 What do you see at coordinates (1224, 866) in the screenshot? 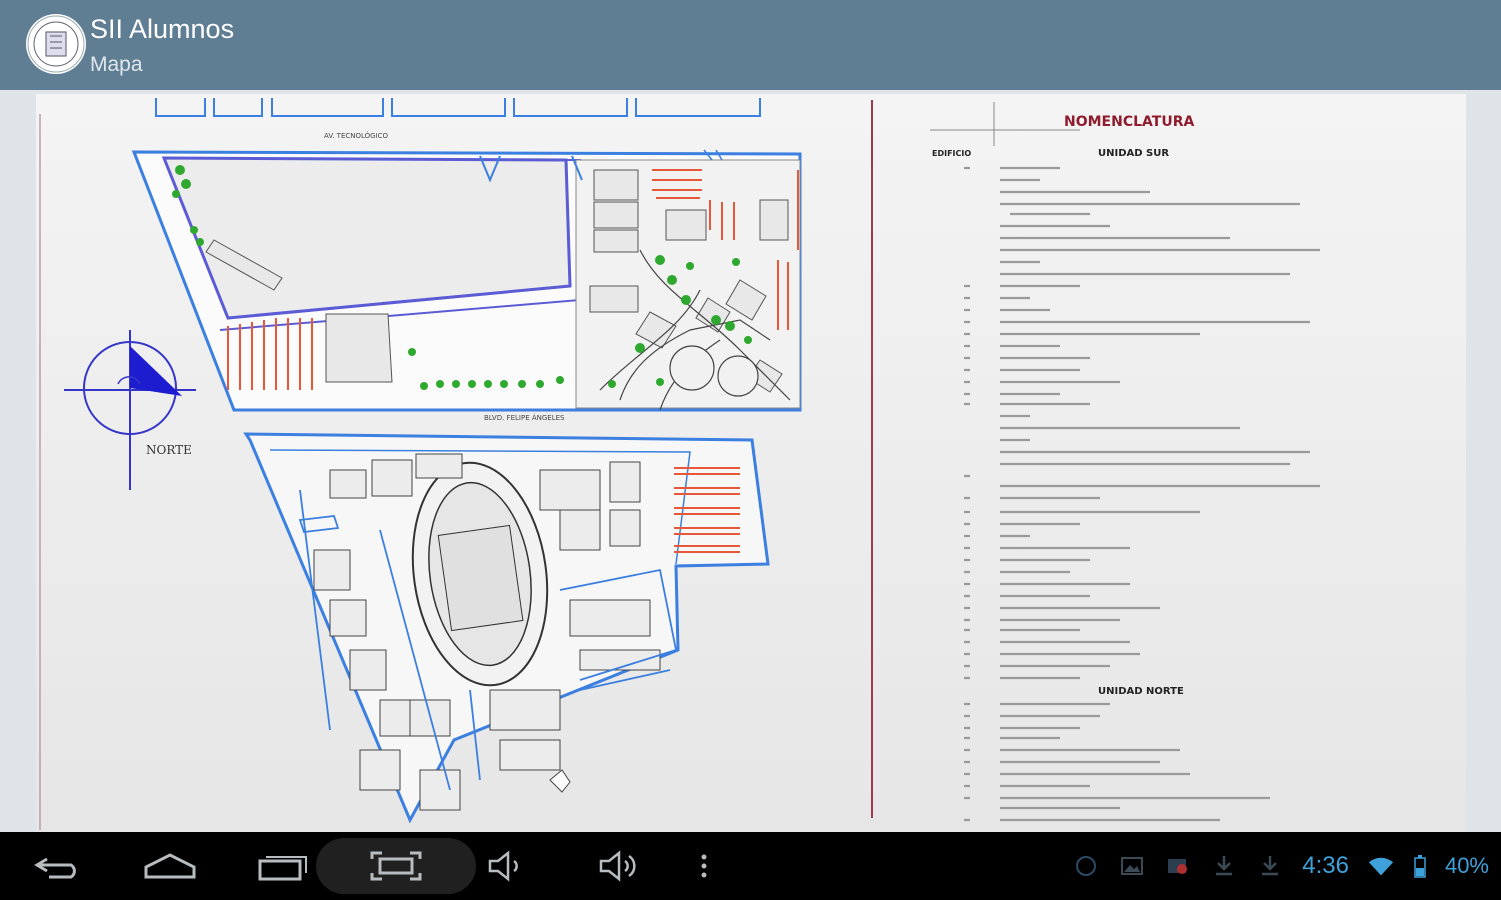
I see `download-icon` at bounding box center [1224, 866].